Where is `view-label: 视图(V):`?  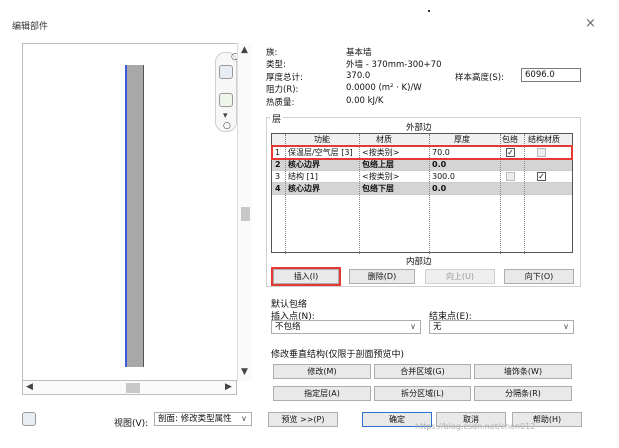 view-label: 视图(V): is located at coordinates (131, 424).